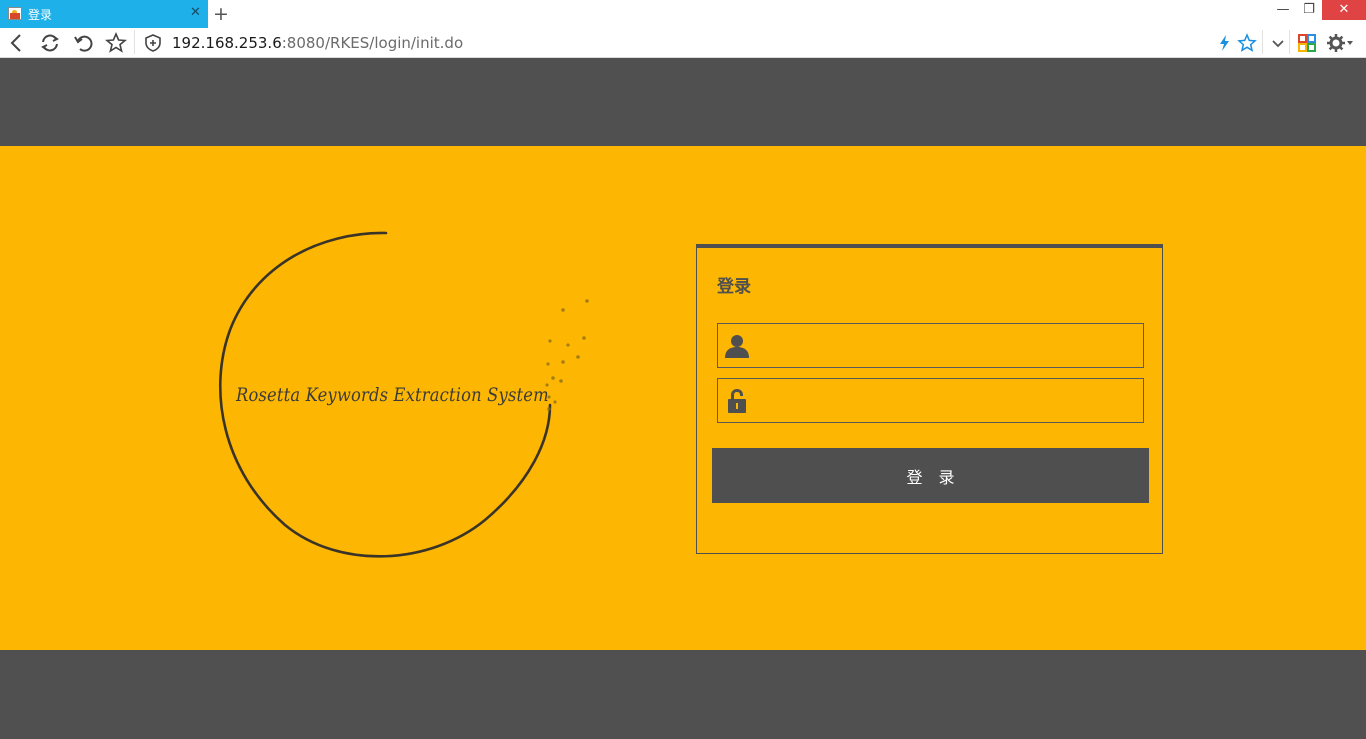 Image resolution: width=1366 pixels, height=739 pixels. What do you see at coordinates (40, 15) in the screenshot?
I see `tab-title: 登录` at bounding box center [40, 15].